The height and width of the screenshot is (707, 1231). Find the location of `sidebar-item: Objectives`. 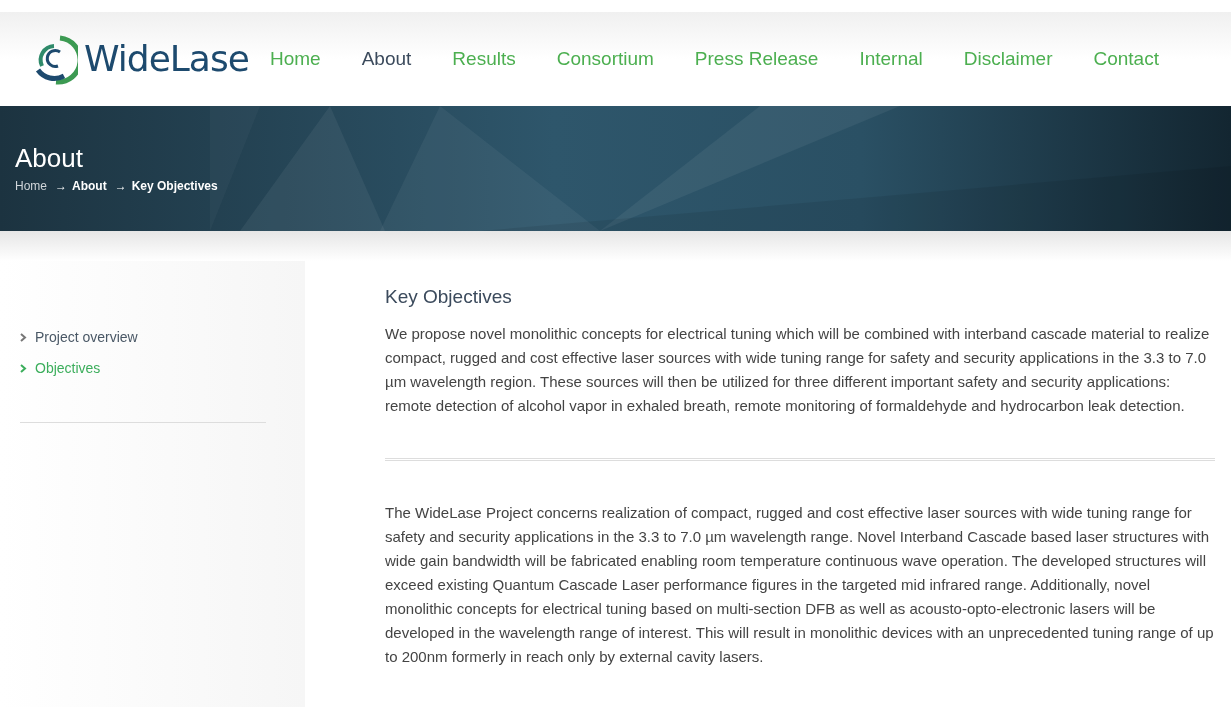

sidebar-item: Objectives is located at coordinates (162, 368).